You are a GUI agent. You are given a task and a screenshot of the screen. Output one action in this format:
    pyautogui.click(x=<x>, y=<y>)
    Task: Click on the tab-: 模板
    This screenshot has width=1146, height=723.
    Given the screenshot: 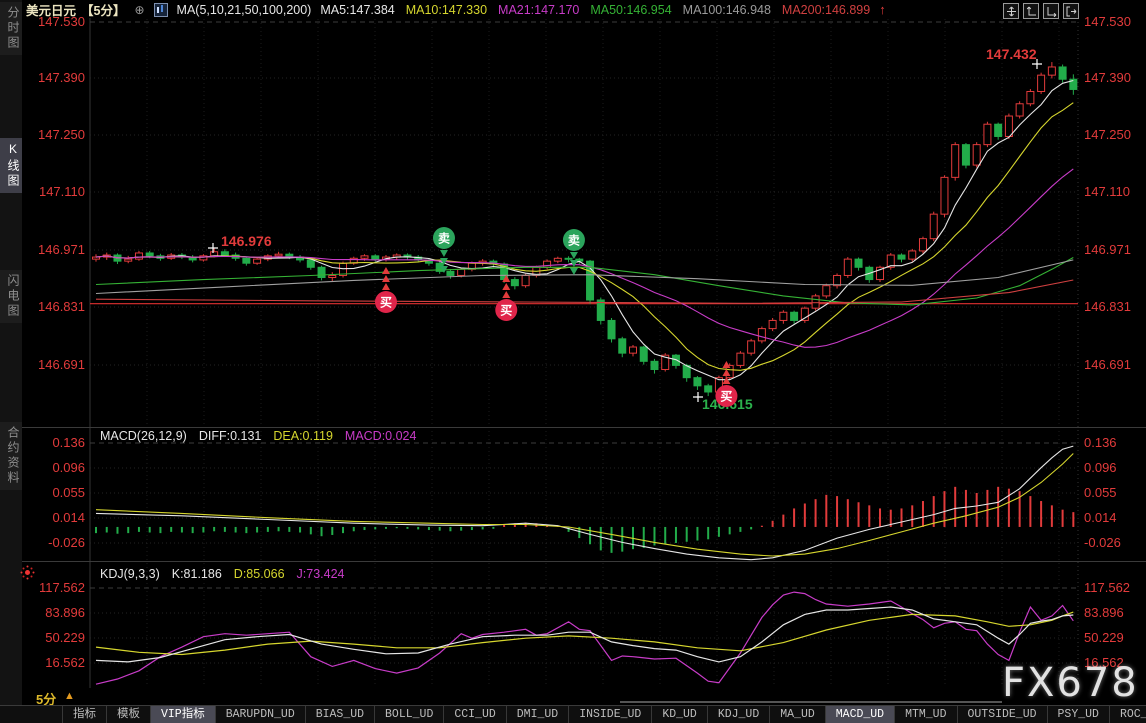 What is the action you would take?
    pyautogui.click(x=129, y=714)
    